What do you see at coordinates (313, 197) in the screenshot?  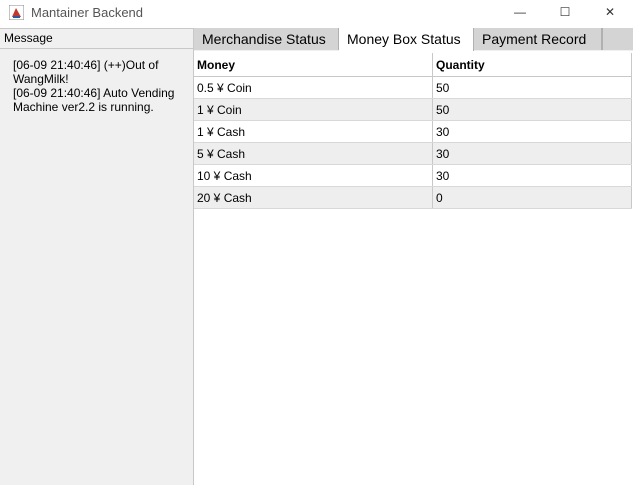 I see `money-cell: 20 ¥ Cash` at bounding box center [313, 197].